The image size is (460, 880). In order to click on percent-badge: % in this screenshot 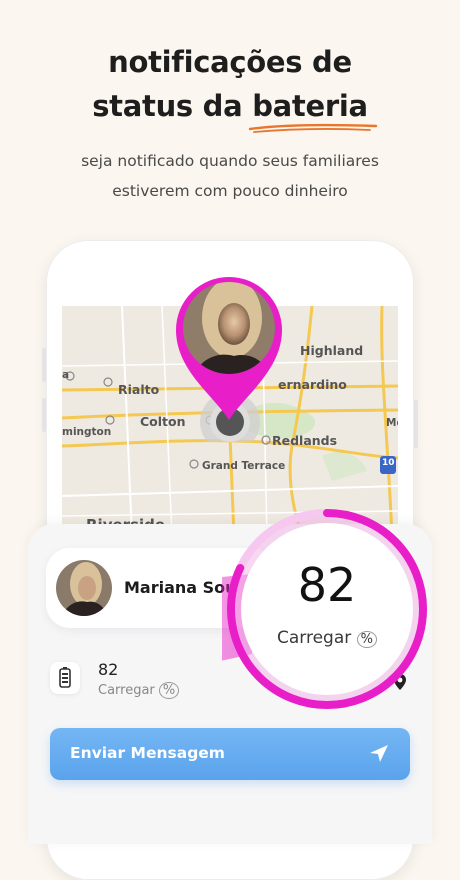, I will do `click(169, 690)`.